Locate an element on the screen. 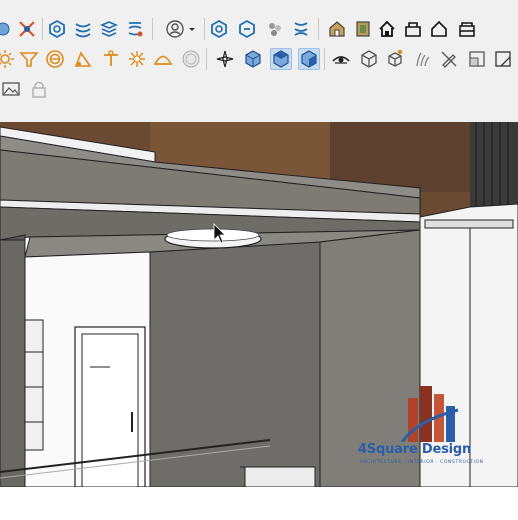 This screenshot has height=520, width=518. compass-icon is located at coordinates (225, 59).